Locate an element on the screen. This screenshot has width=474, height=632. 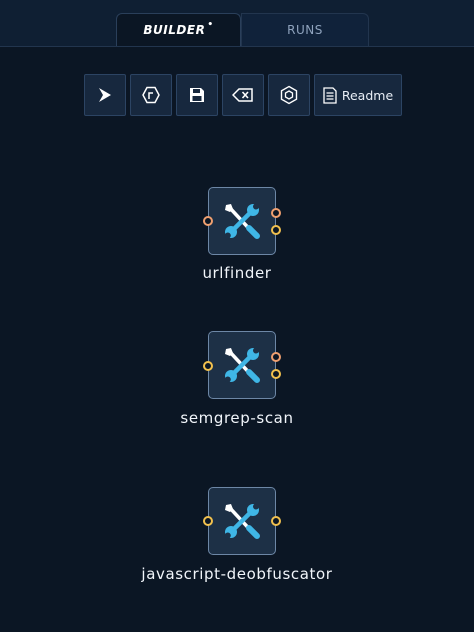
function-button is located at coordinates (151, 95).